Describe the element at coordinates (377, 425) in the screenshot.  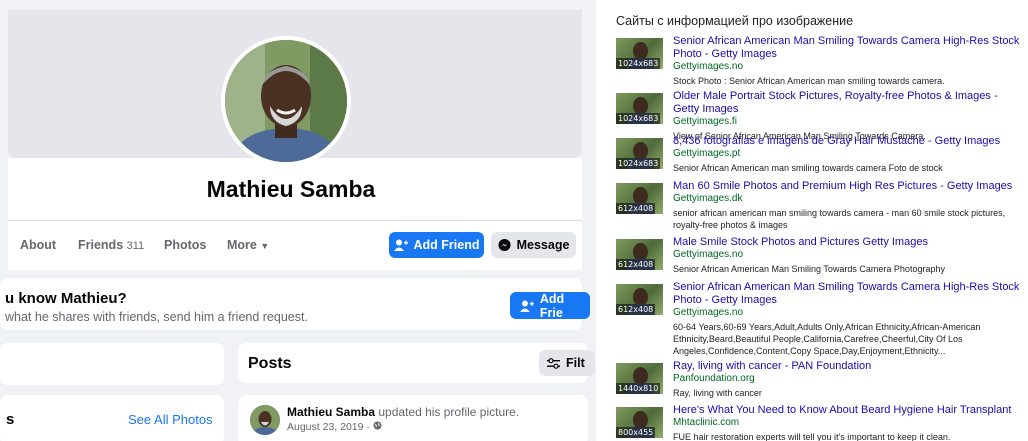
I see `public-globe-icon` at that location.